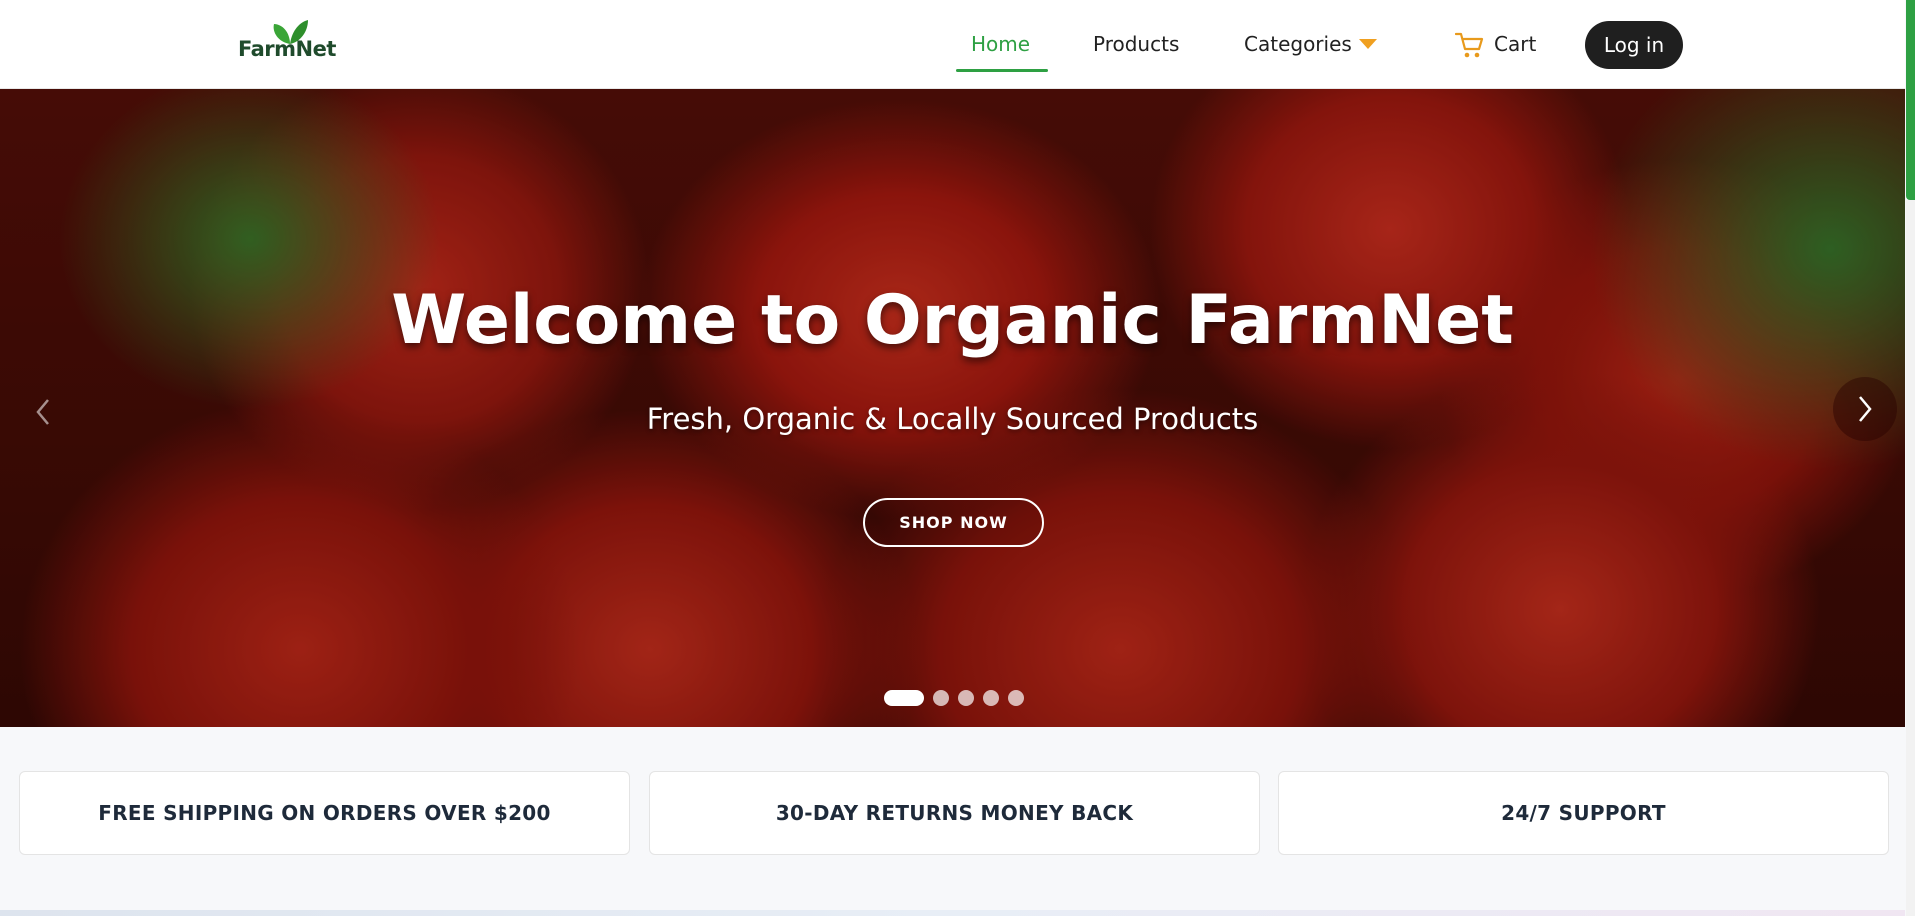  I want to click on chevron-right-icon, so click(1865, 409).